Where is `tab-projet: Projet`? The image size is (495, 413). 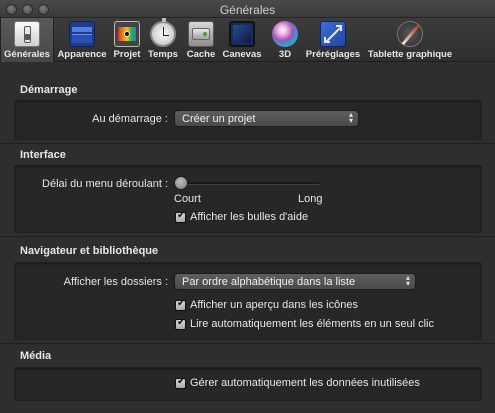 tab-projet: Projet is located at coordinates (127, 40).